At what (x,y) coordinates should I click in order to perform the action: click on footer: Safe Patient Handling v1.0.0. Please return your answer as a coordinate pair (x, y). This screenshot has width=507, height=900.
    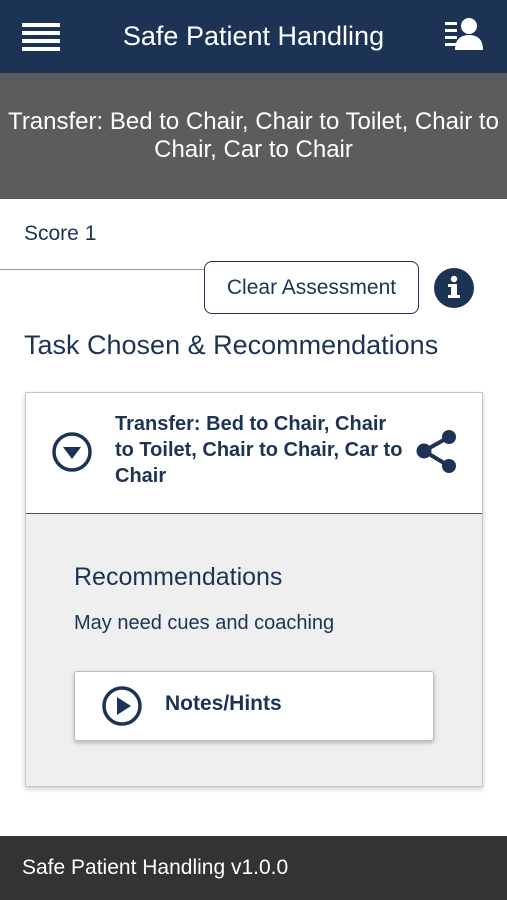
    Looking at the image, I should click on (253, 868).